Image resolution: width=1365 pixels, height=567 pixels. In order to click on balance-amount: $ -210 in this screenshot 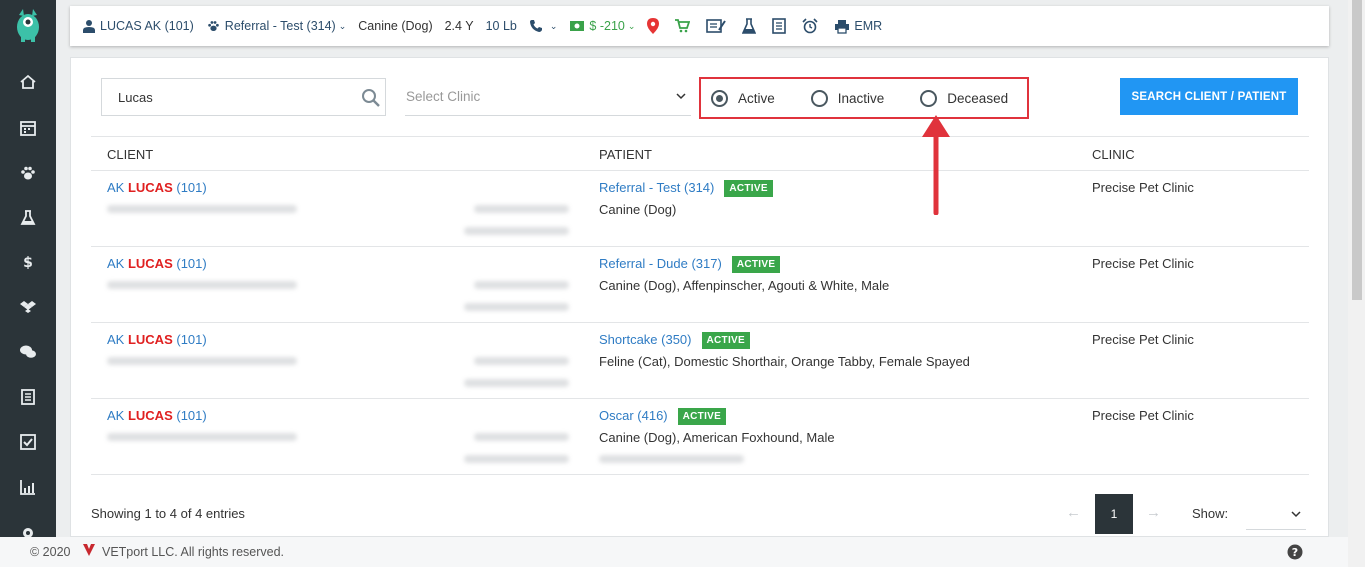, I will do `click(607, 26)`.